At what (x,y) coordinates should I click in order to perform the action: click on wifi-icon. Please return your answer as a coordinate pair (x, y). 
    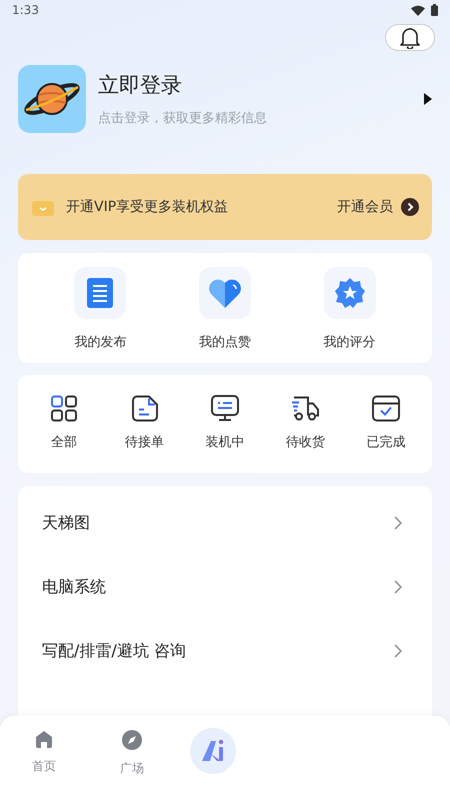
    Looking at the image, I should click on (418, 10).